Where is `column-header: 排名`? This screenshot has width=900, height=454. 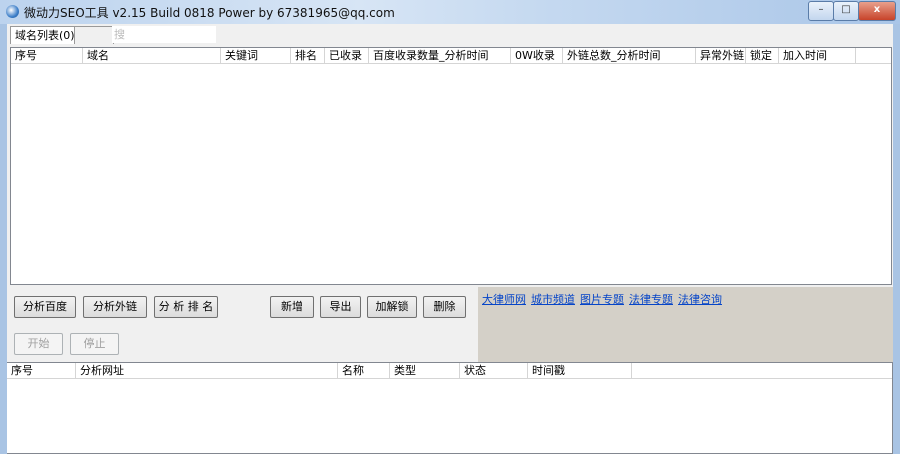 column-header: 排名 is located at coordinates (308, 55).